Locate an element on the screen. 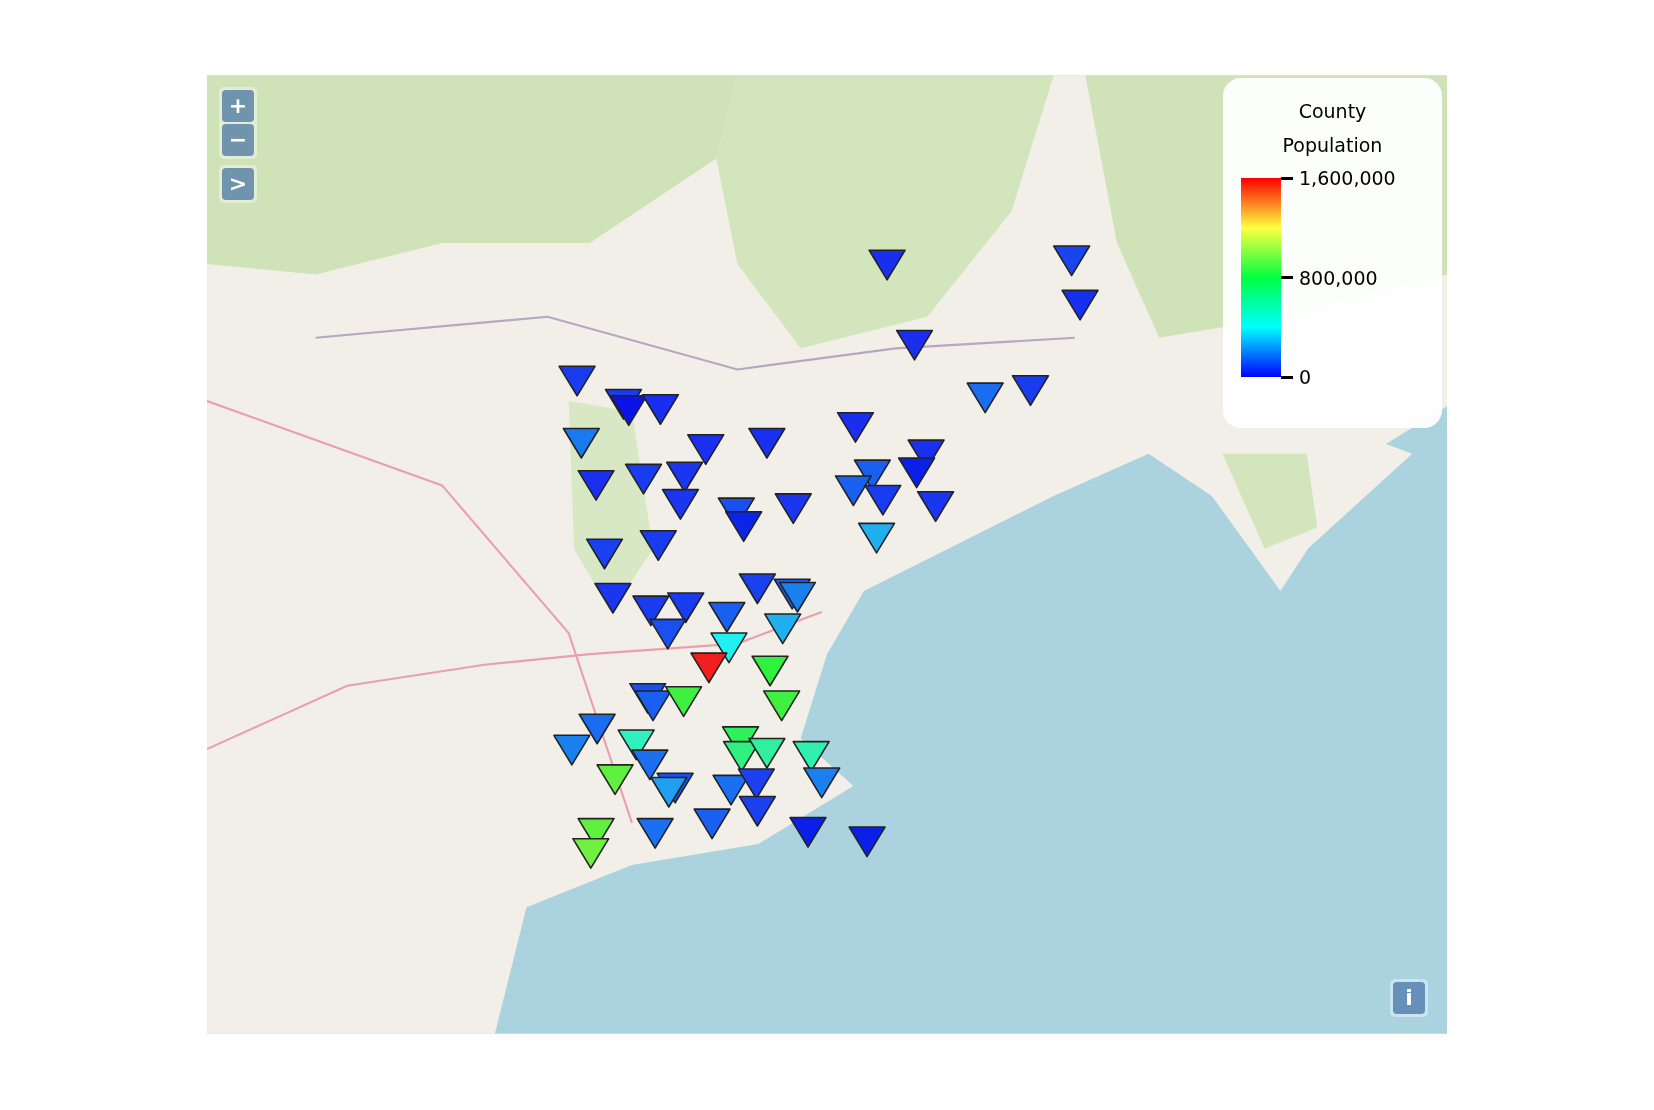 This screenshot has width=1654, height=1110. tick-label: 0 is located at coordinates (1305, 378).